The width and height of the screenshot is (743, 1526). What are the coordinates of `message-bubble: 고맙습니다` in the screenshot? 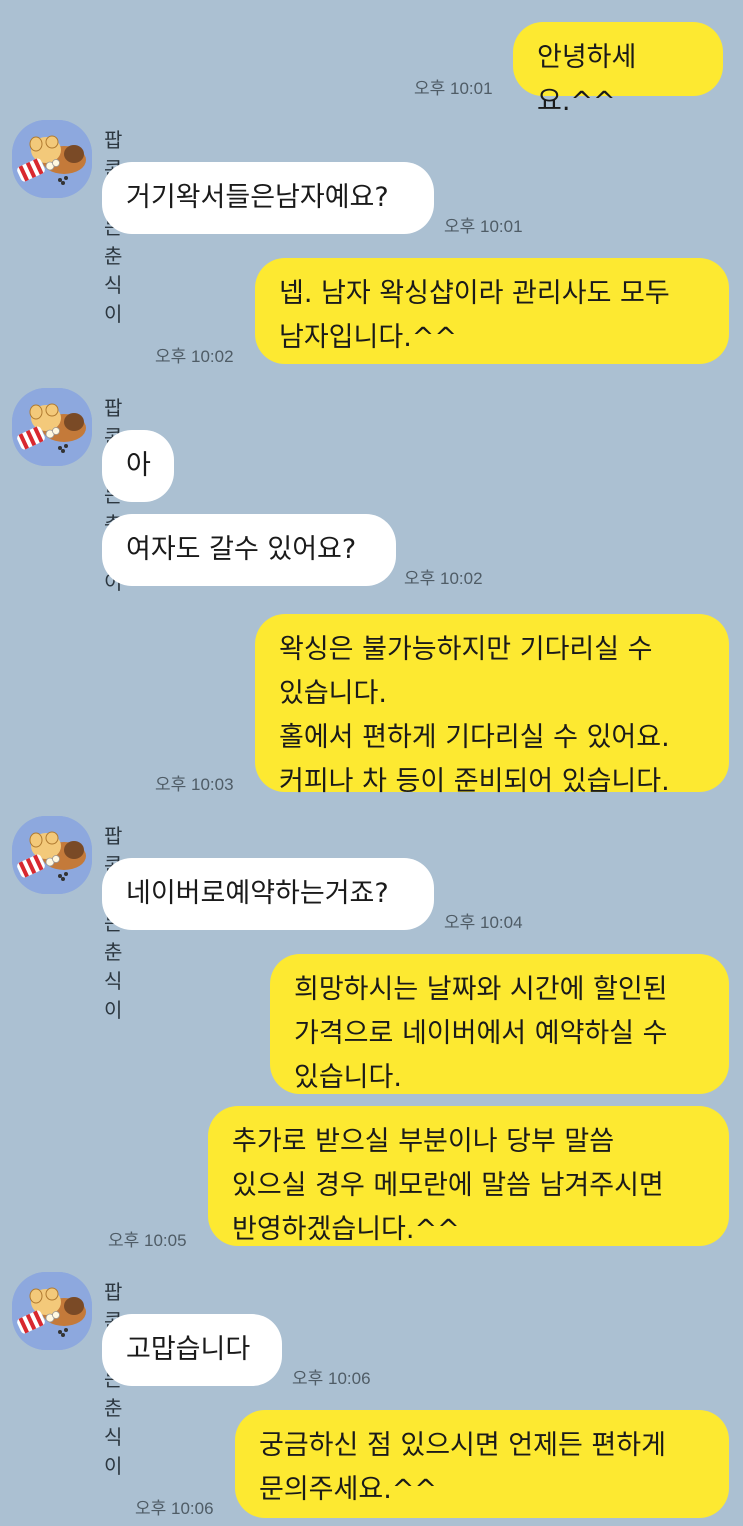 It's located at (192, 1350).